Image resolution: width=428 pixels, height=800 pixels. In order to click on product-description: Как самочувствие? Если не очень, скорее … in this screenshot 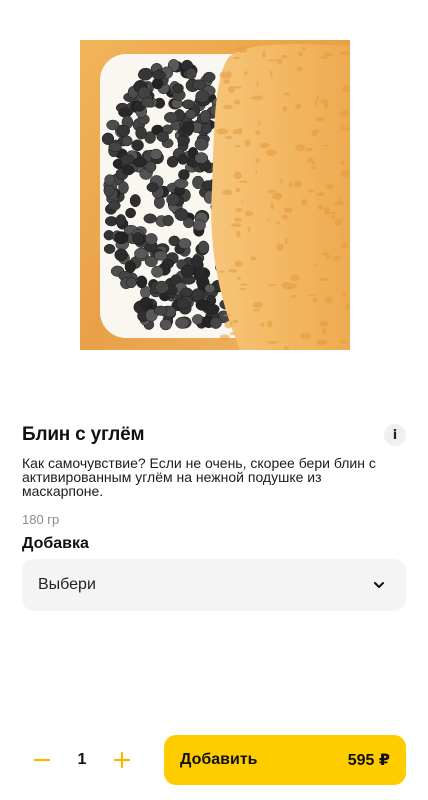, I will do `click(199, 477)`.